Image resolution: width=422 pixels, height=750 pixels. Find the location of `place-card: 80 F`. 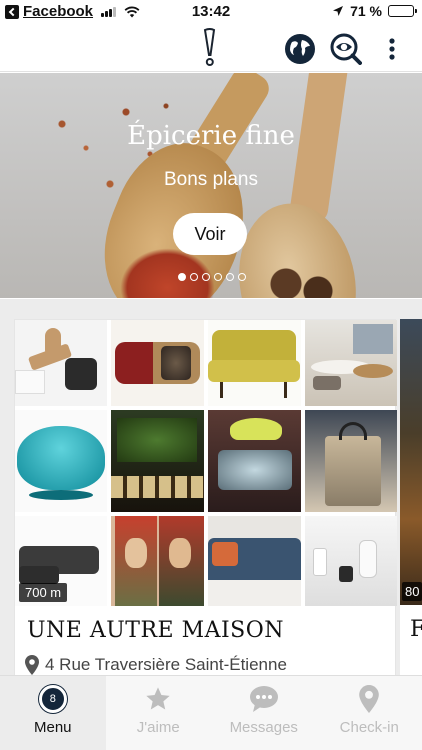

place-card: 80 F is located at coordinates (411, 497).